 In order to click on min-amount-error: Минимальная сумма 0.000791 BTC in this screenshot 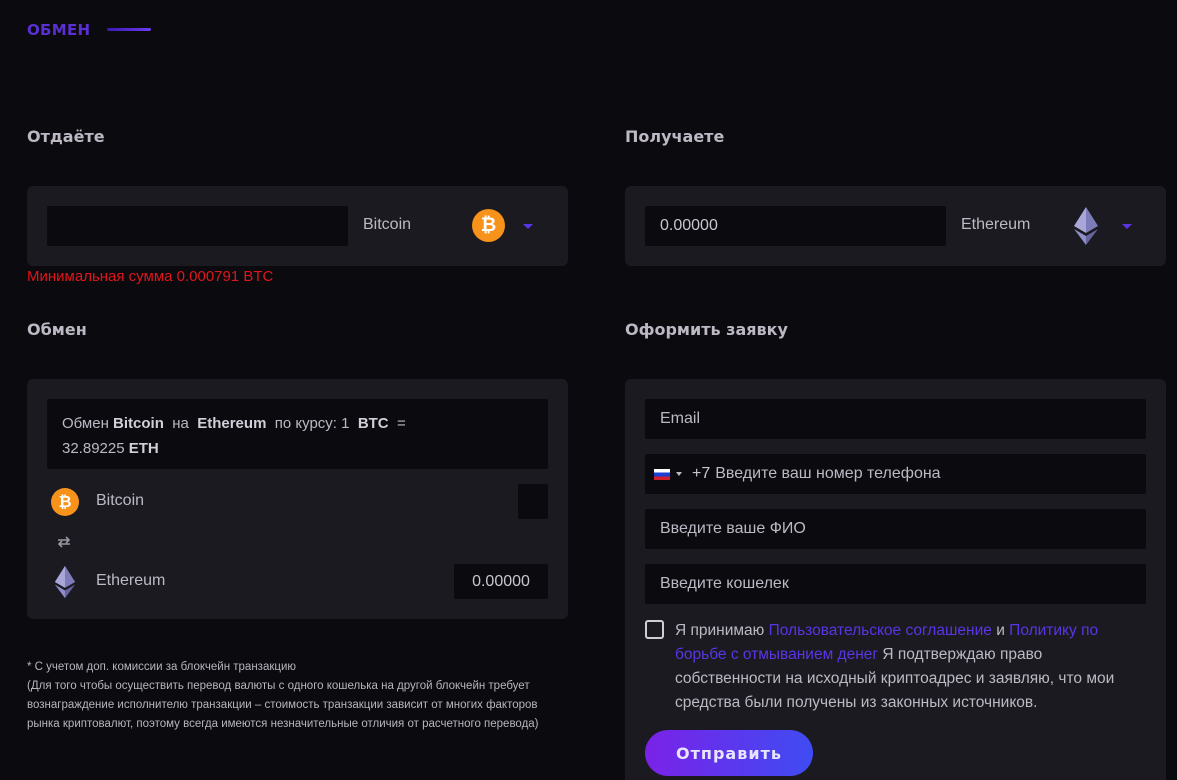, I will do `click(150, 276)`.